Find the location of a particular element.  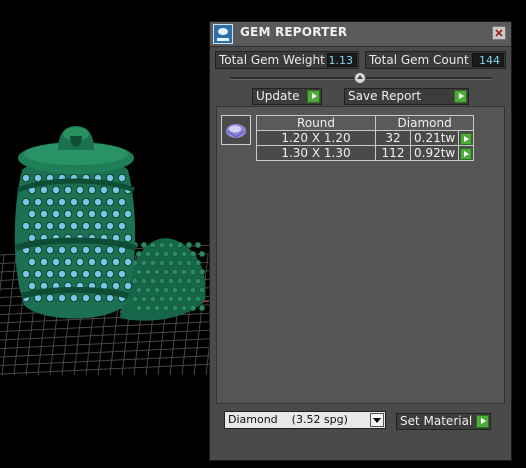

total-gem-weight-label: Total Gem Weight is located at coordinates (272, 60).